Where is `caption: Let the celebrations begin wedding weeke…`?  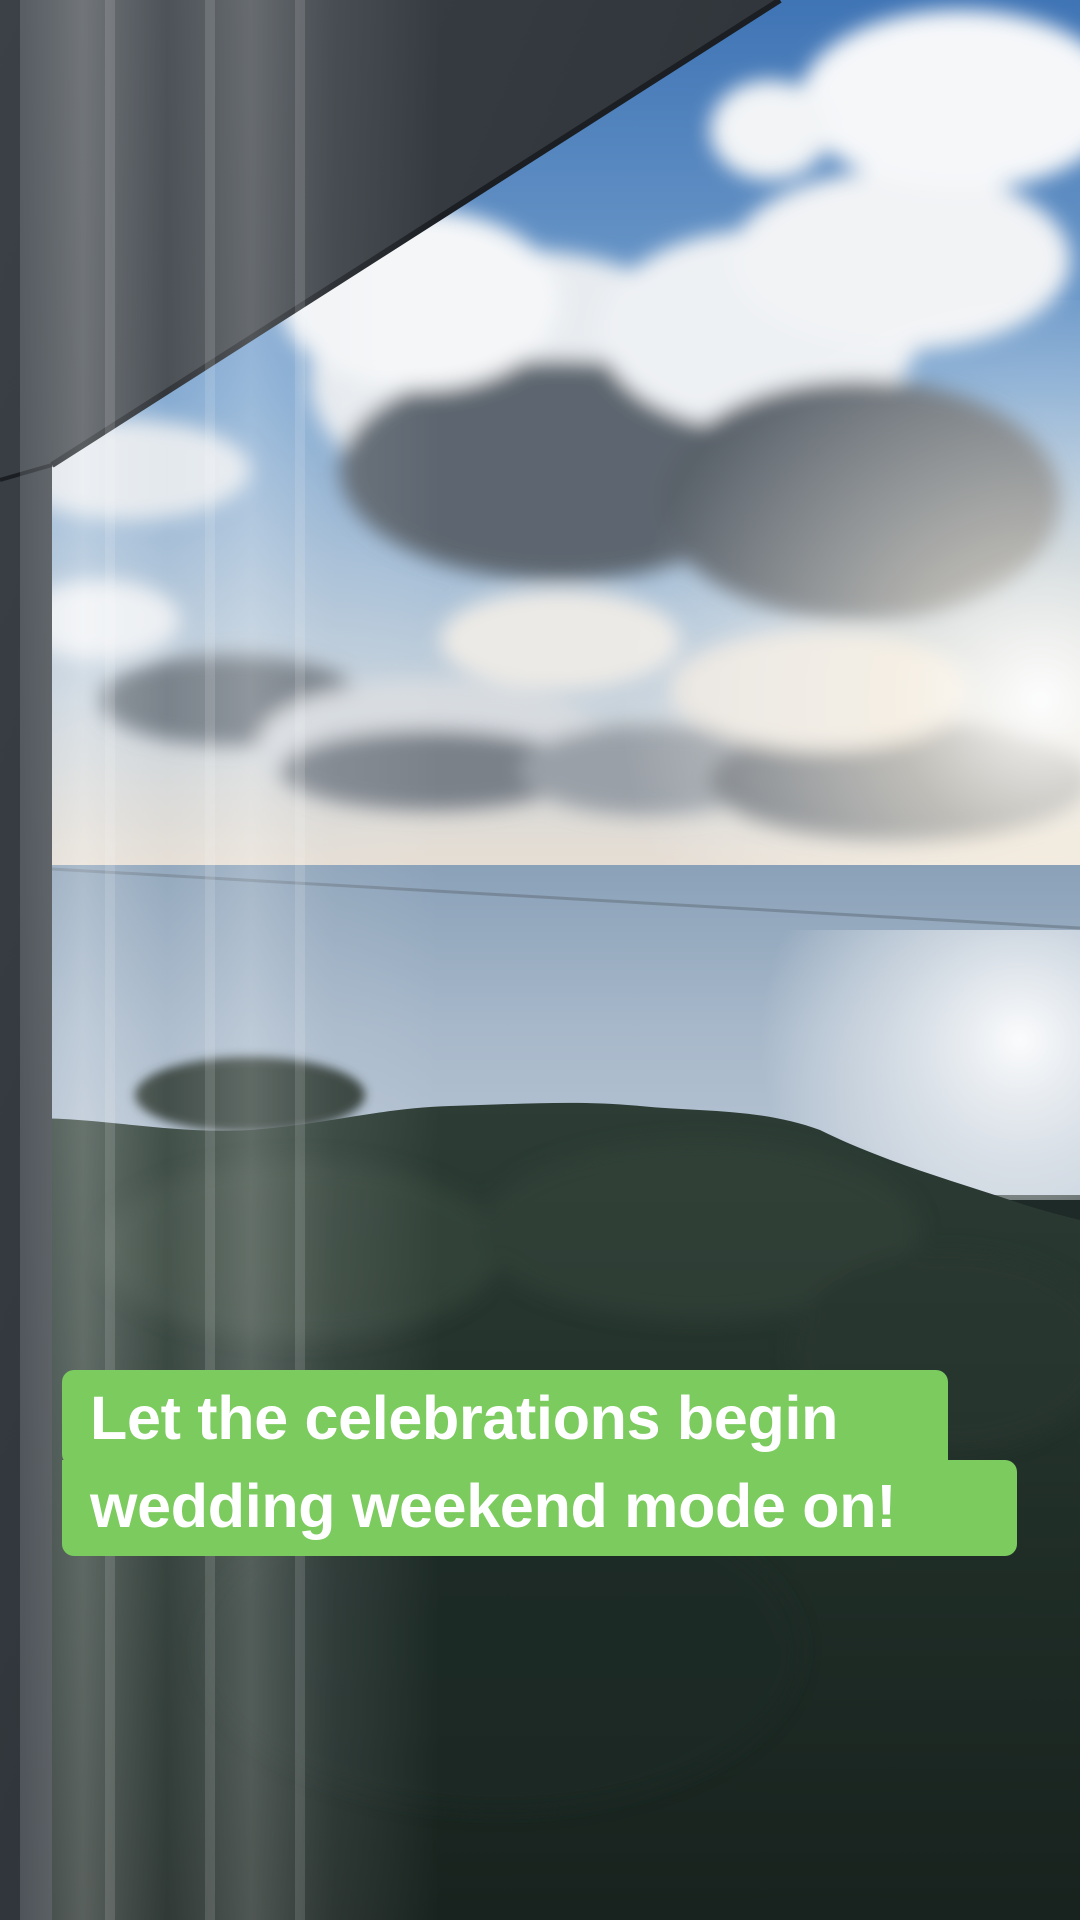
caption: Let the celebrations begin wedding weeke… is located at coordinates (542, 1463).